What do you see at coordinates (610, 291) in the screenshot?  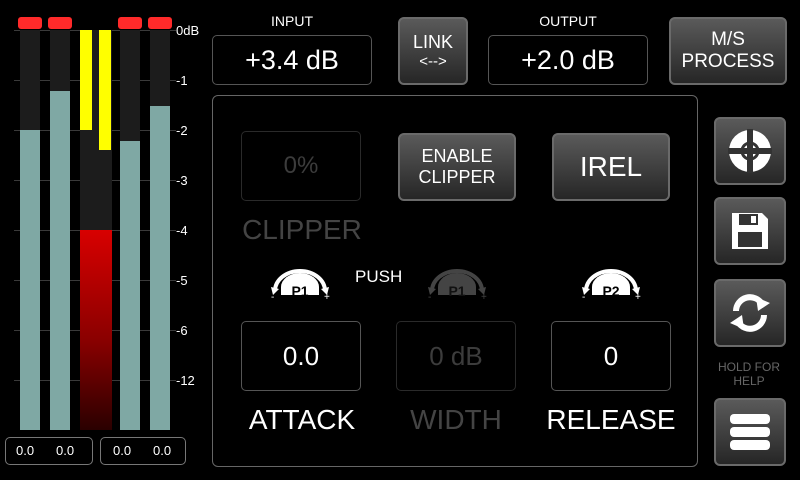 I see `knob-label: P2` at bounding box center [610, 291].